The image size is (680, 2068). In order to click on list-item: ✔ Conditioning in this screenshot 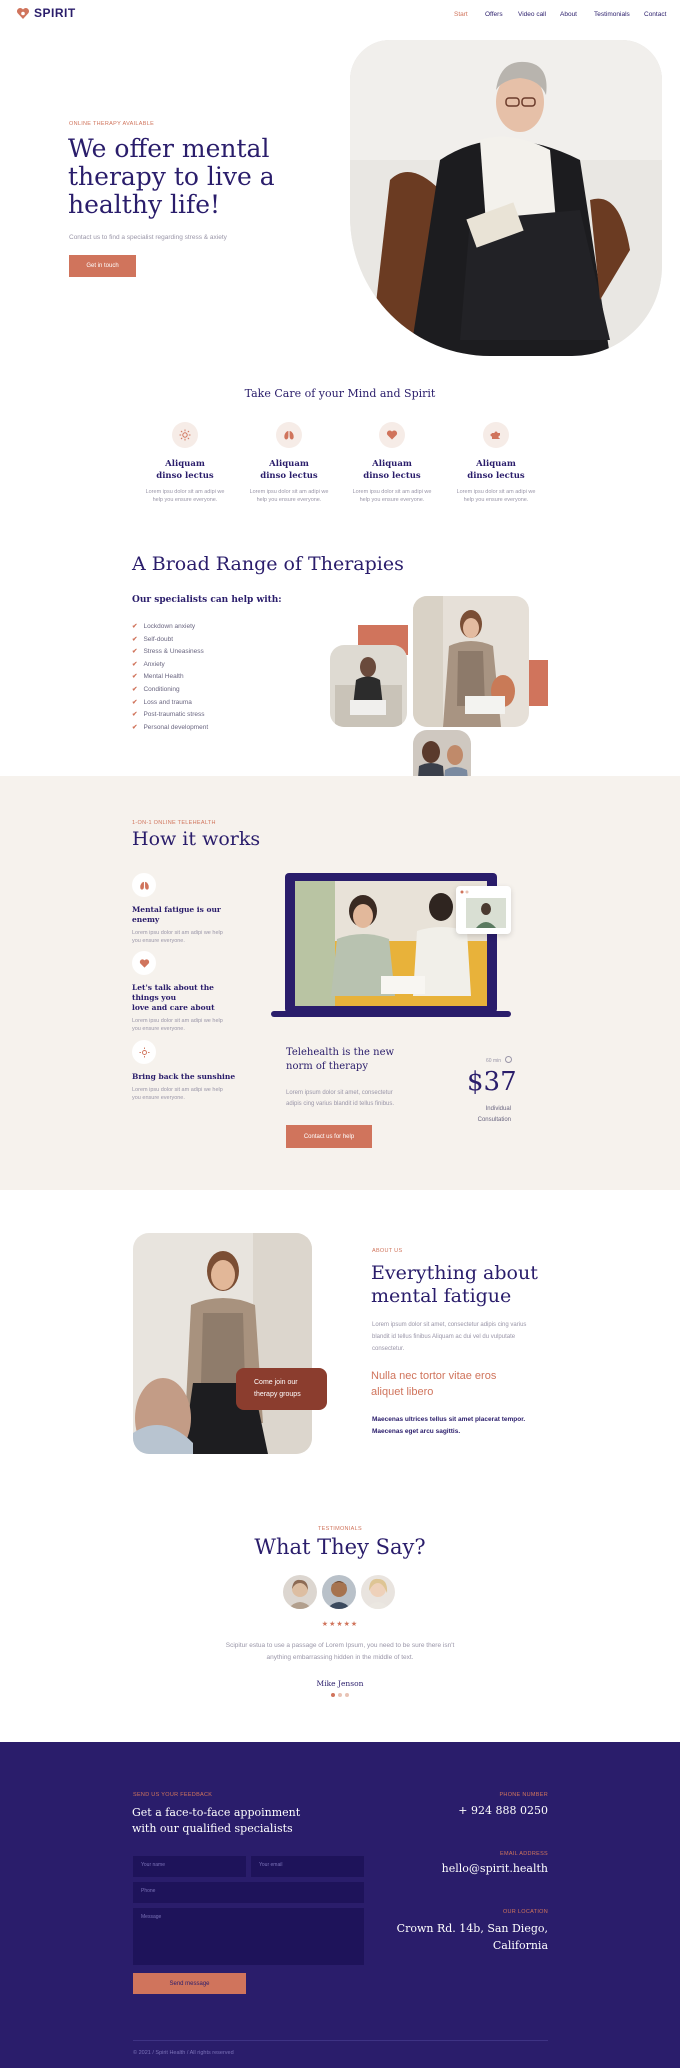, I will do `click(156, 689)`.